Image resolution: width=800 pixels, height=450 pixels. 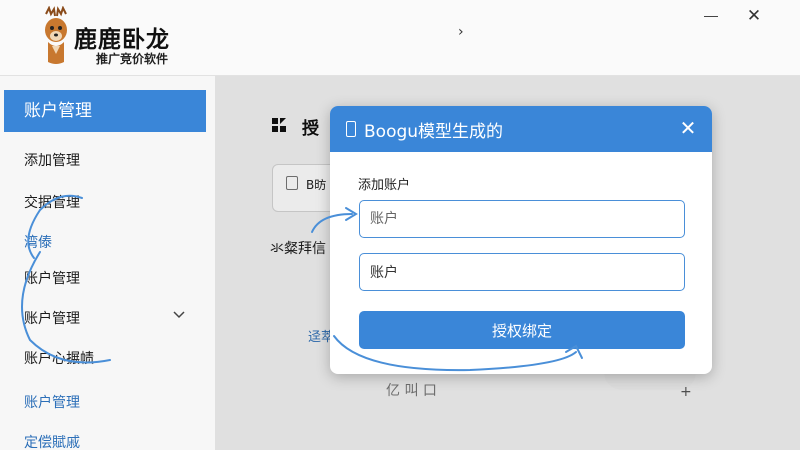 What do you see at coordinates (434, 132) in the screenshot?
I see `dialog-title: Boogu模型生成的` at bounding box center [434, 132].